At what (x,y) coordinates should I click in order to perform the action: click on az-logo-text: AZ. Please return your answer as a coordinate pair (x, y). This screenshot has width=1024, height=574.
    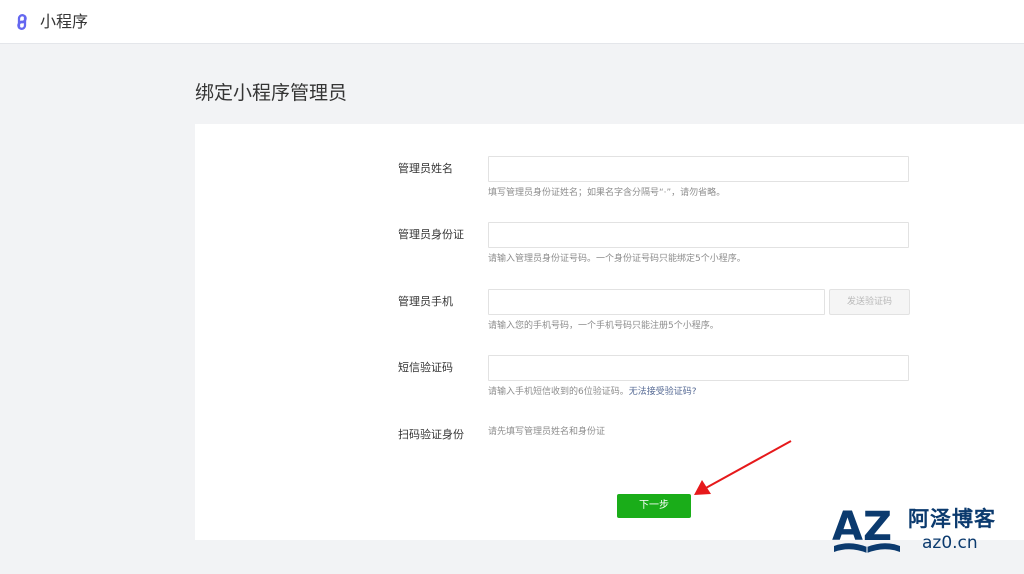
    Looking at the image, I should click on (862, 527).